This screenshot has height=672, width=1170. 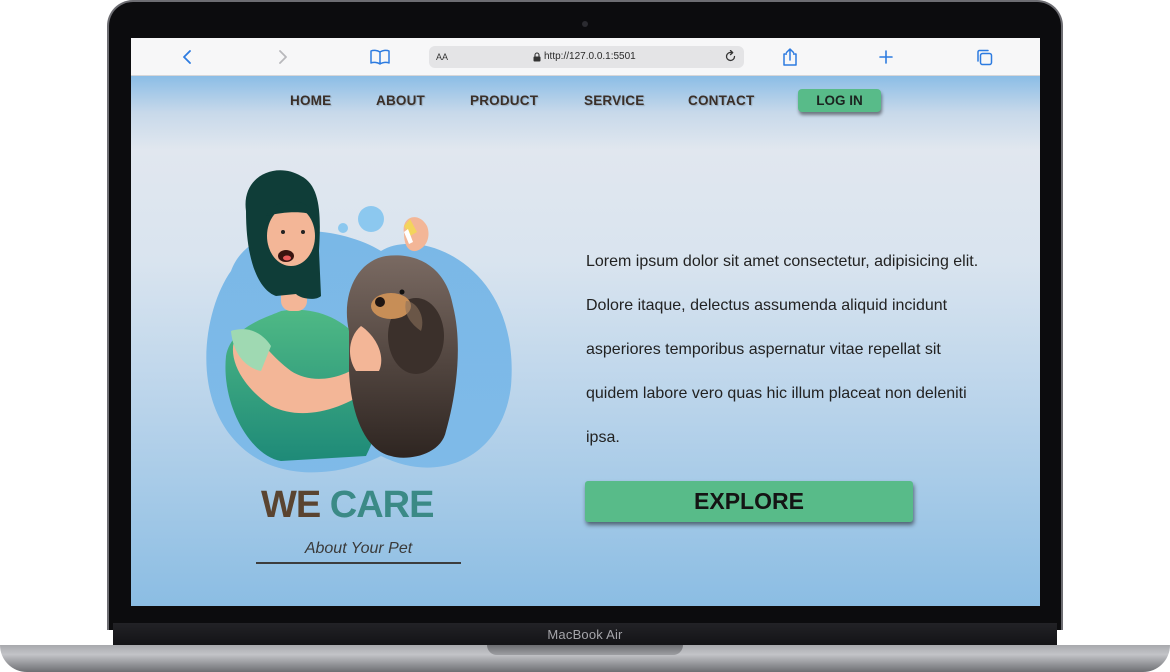 What do you see at coordinates (790, 57) in the screenshot?
I see `share-icon` at bounding box center [790, 57].